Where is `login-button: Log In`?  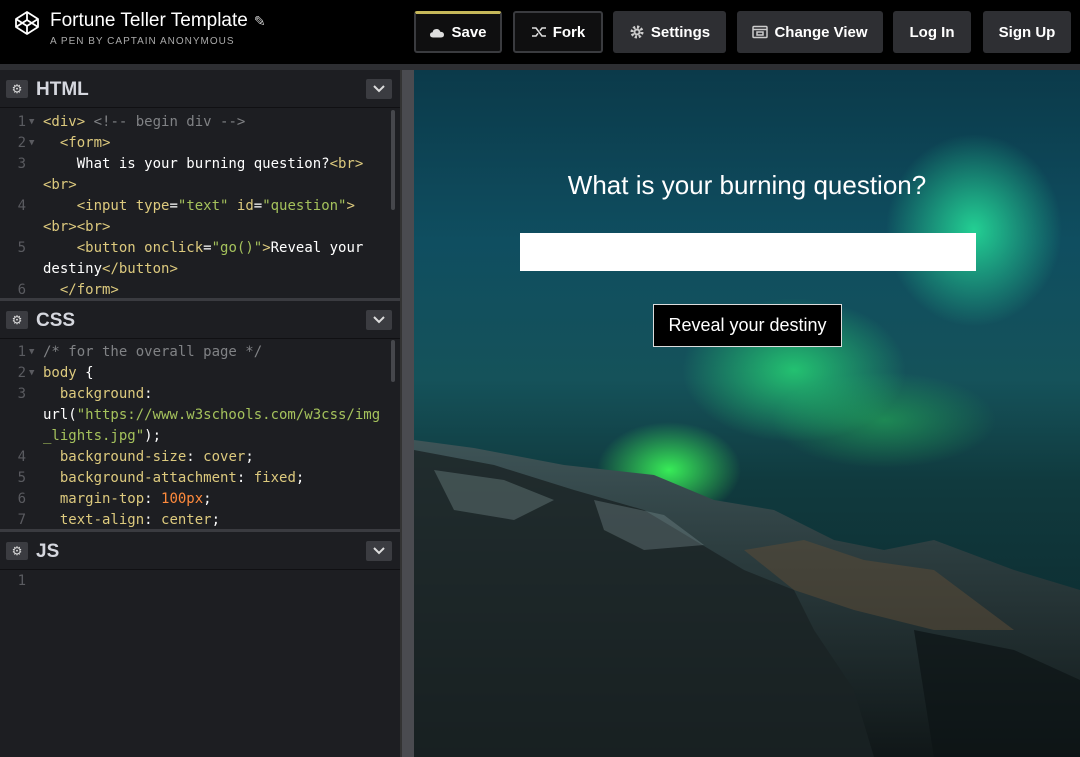 login-button: Log In is located at coordinates (932, 32).